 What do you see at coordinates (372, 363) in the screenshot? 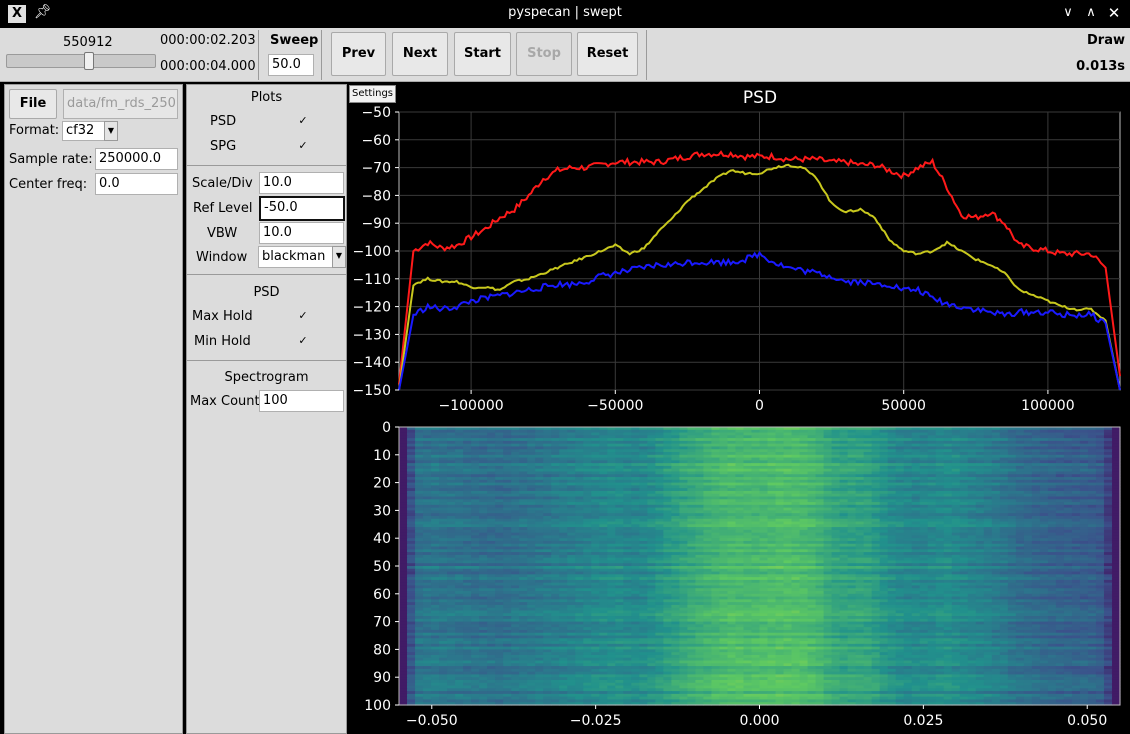
I see `psd-ytick-label: −140` at bounding box center [372, 363].